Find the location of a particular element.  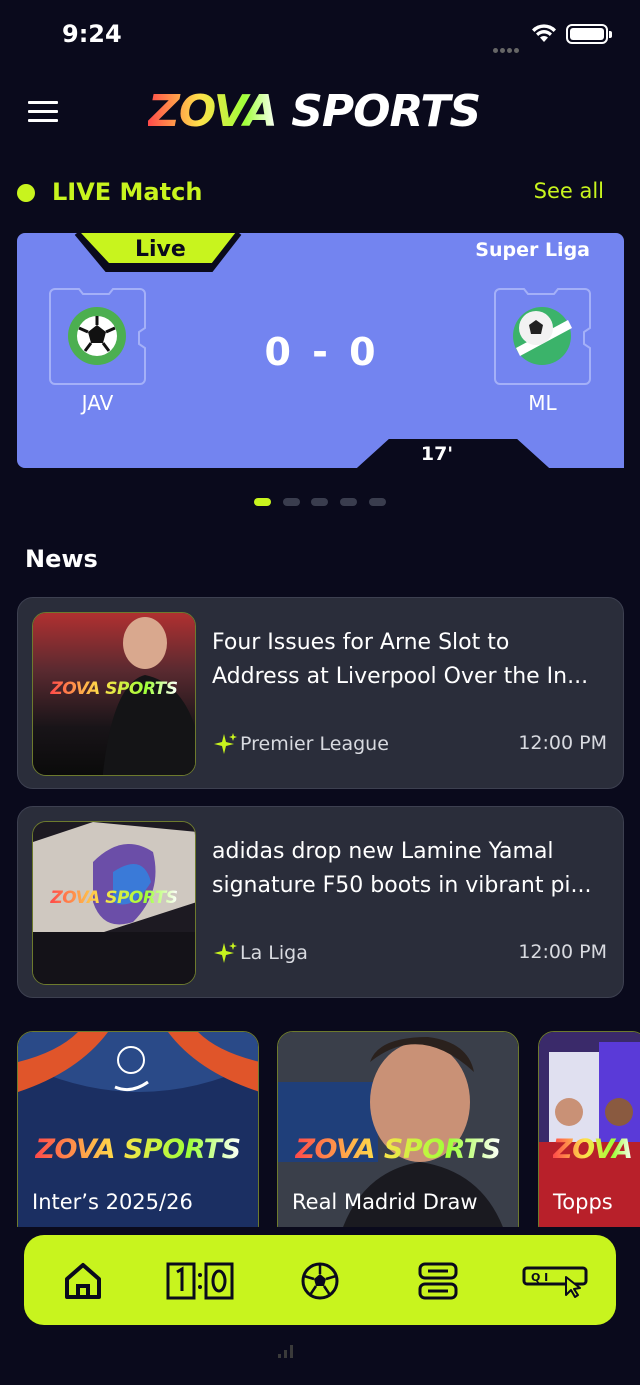

live-section-header: LIVE Match See all is located at coordinates (320, 192).